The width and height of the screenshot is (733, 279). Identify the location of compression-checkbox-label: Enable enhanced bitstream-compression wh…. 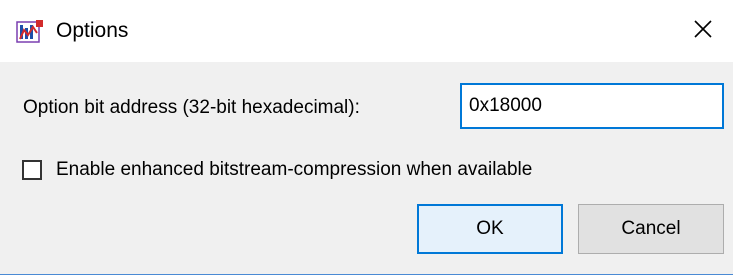
(294, 169).